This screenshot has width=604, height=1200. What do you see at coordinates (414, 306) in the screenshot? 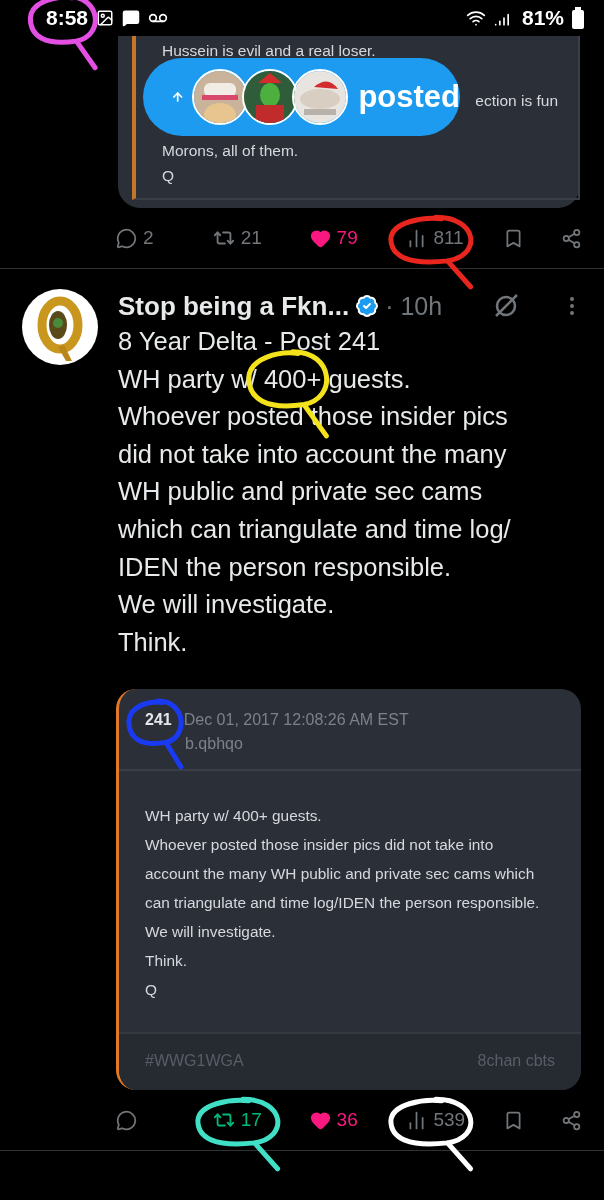
I see `post-time: · 10h` at bounding box center [414, 306].